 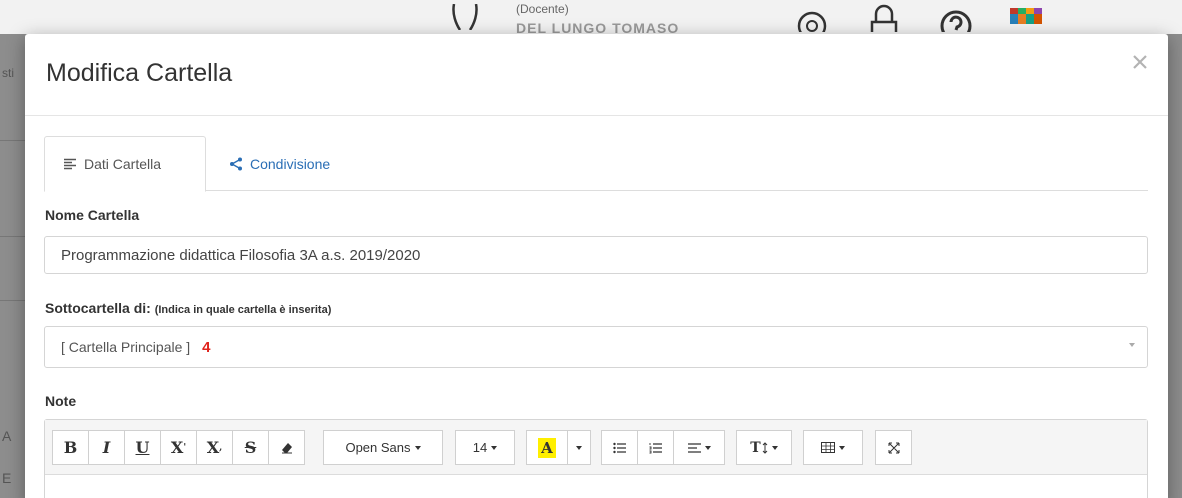 I want to click on highlight-color-button: A, so click(x=547, y=447).